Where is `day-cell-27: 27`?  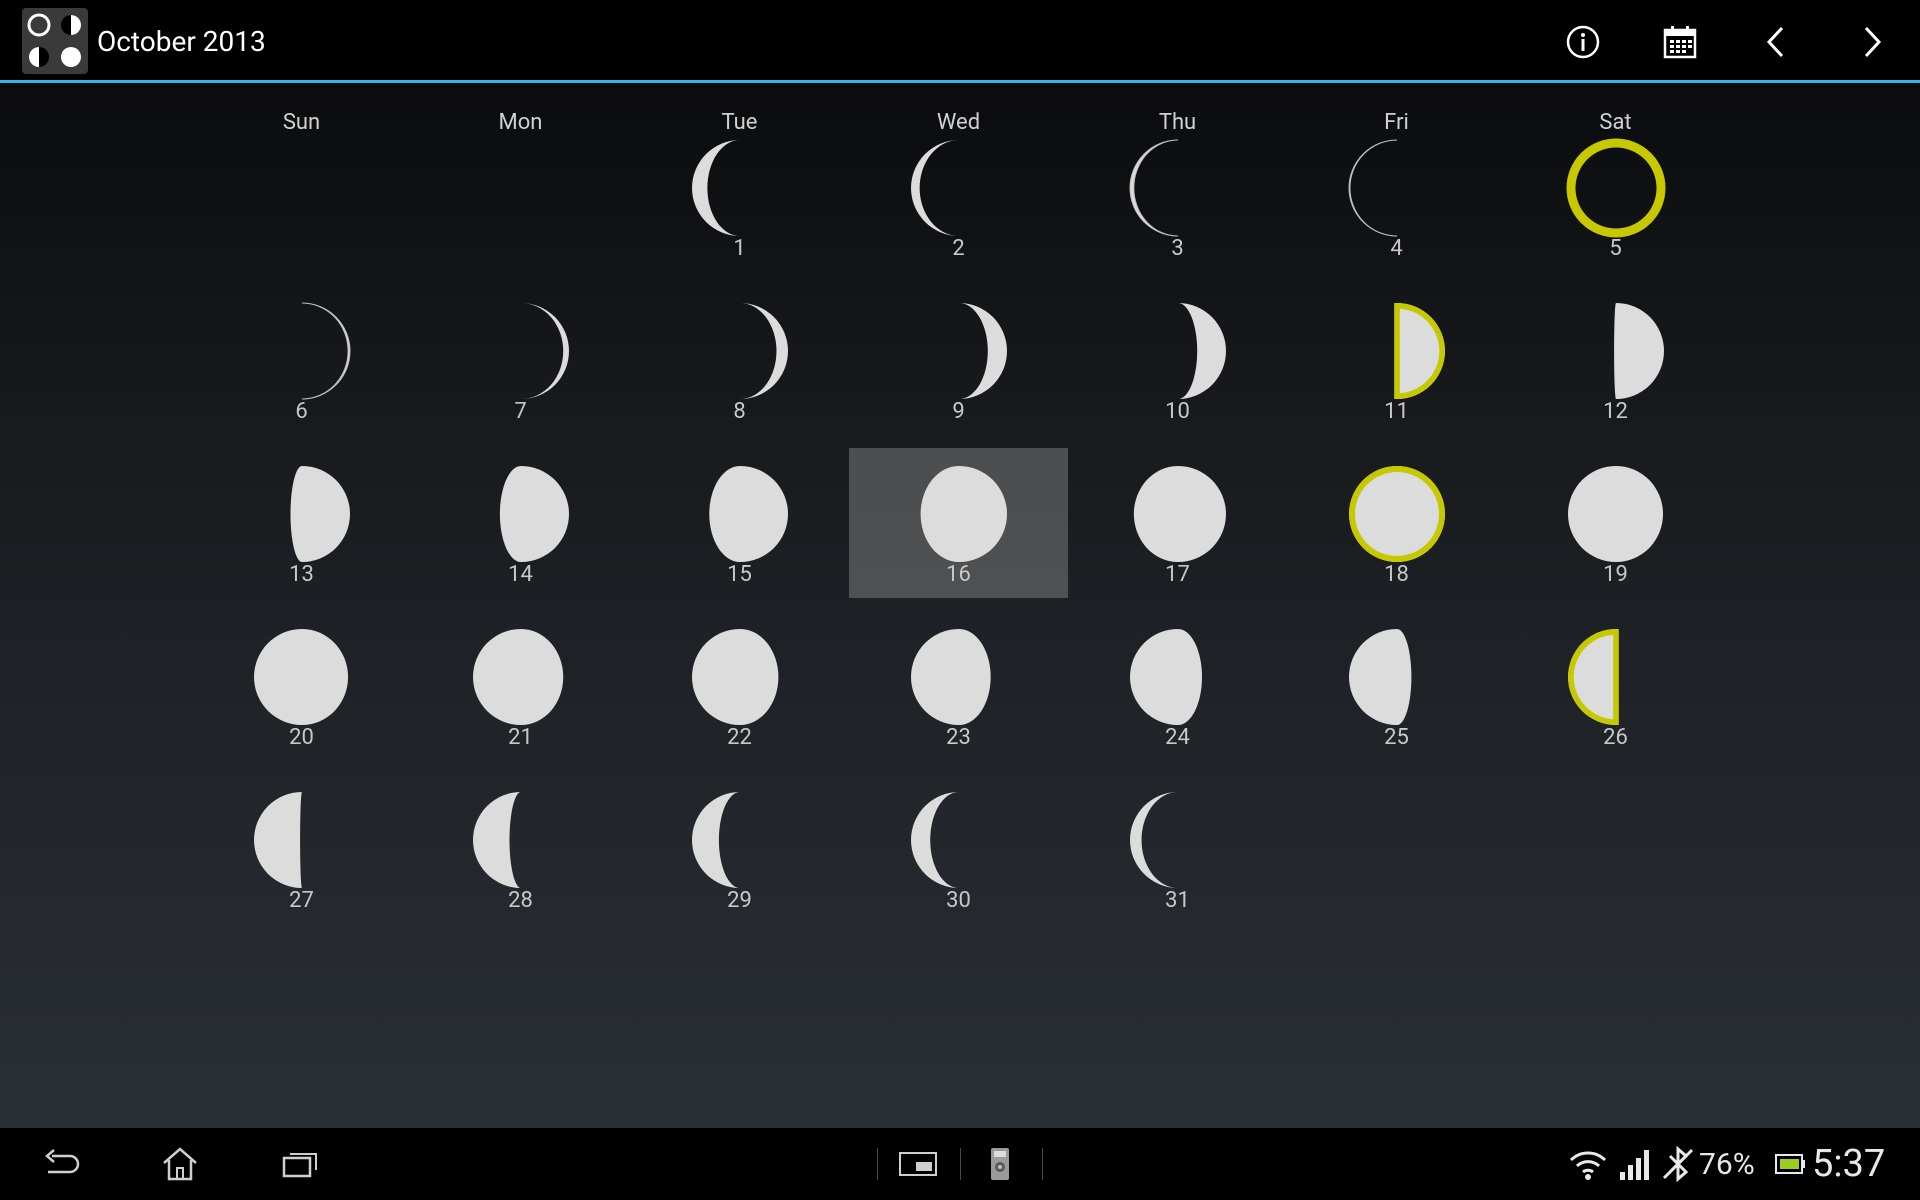 day-cell-27: 27 is located at coordinates (301, 849).